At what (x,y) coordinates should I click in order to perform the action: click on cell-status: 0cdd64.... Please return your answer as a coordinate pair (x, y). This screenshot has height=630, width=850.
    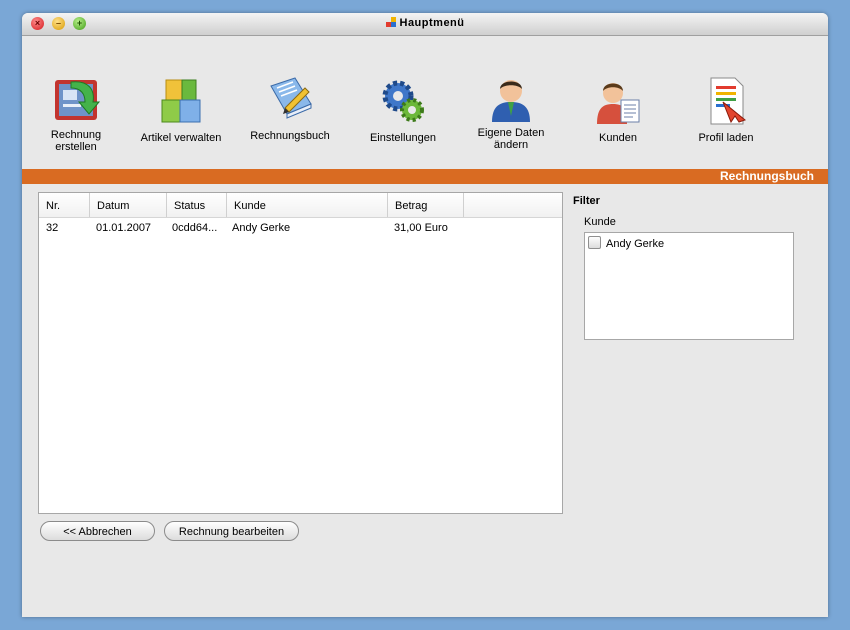
    Looking at the image, I should click on (195, 228).